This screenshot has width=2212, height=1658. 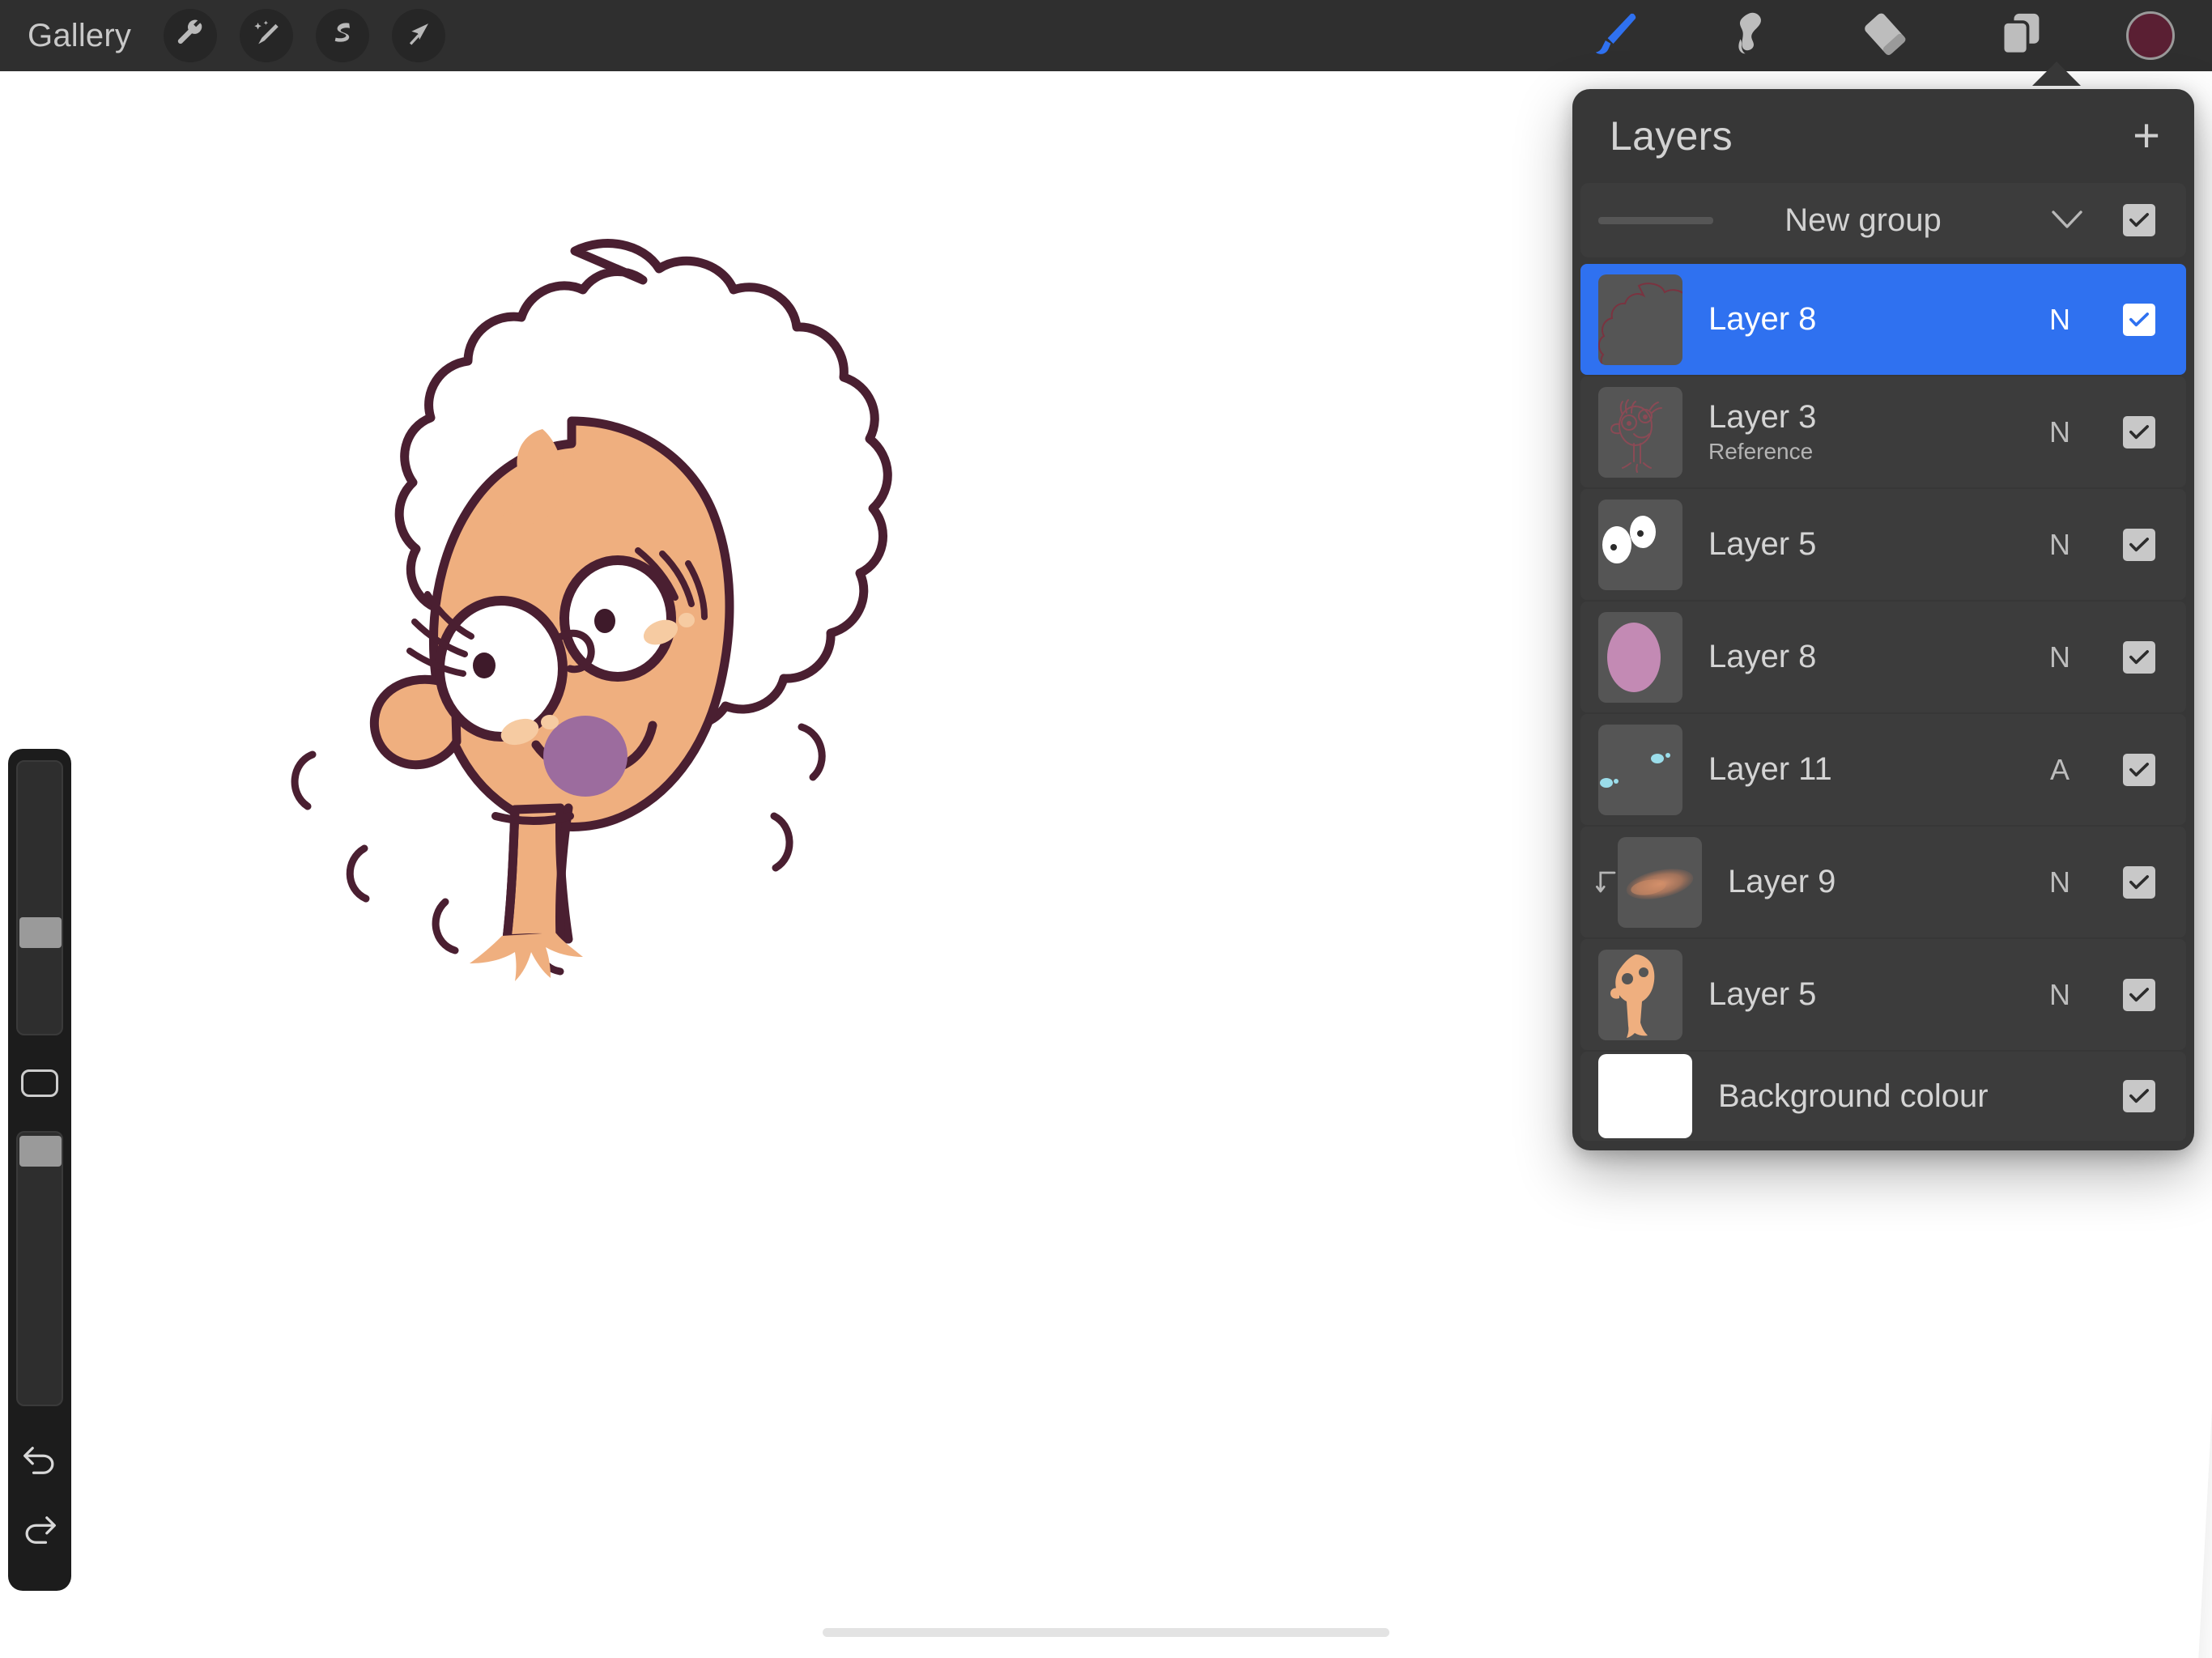 I want to click on selection-icon, so click(x=343, y=36).